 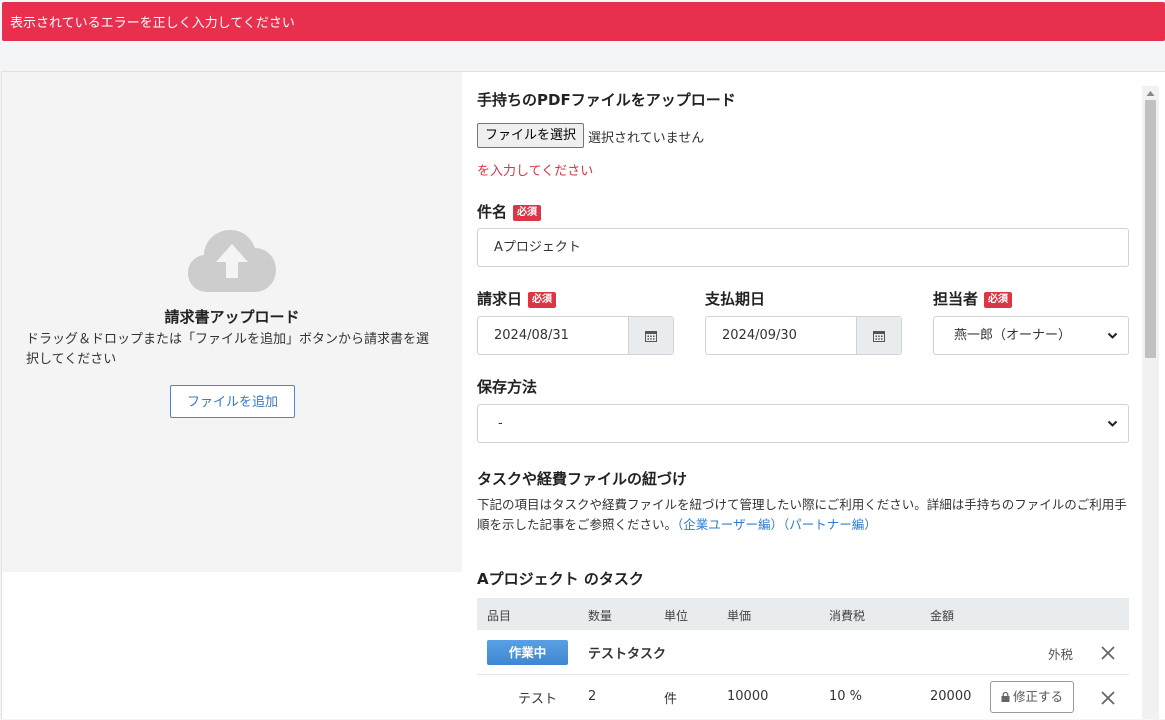 I want to click on partner-guide-link: （パートナー編）, so click(x=830, y=524).